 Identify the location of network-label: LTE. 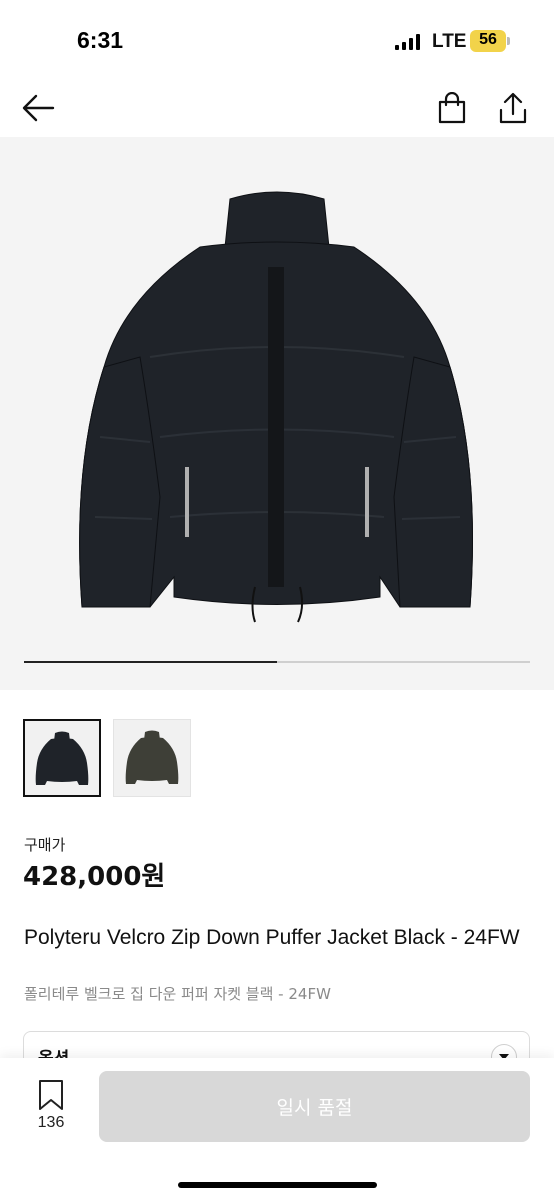
(449, 41).